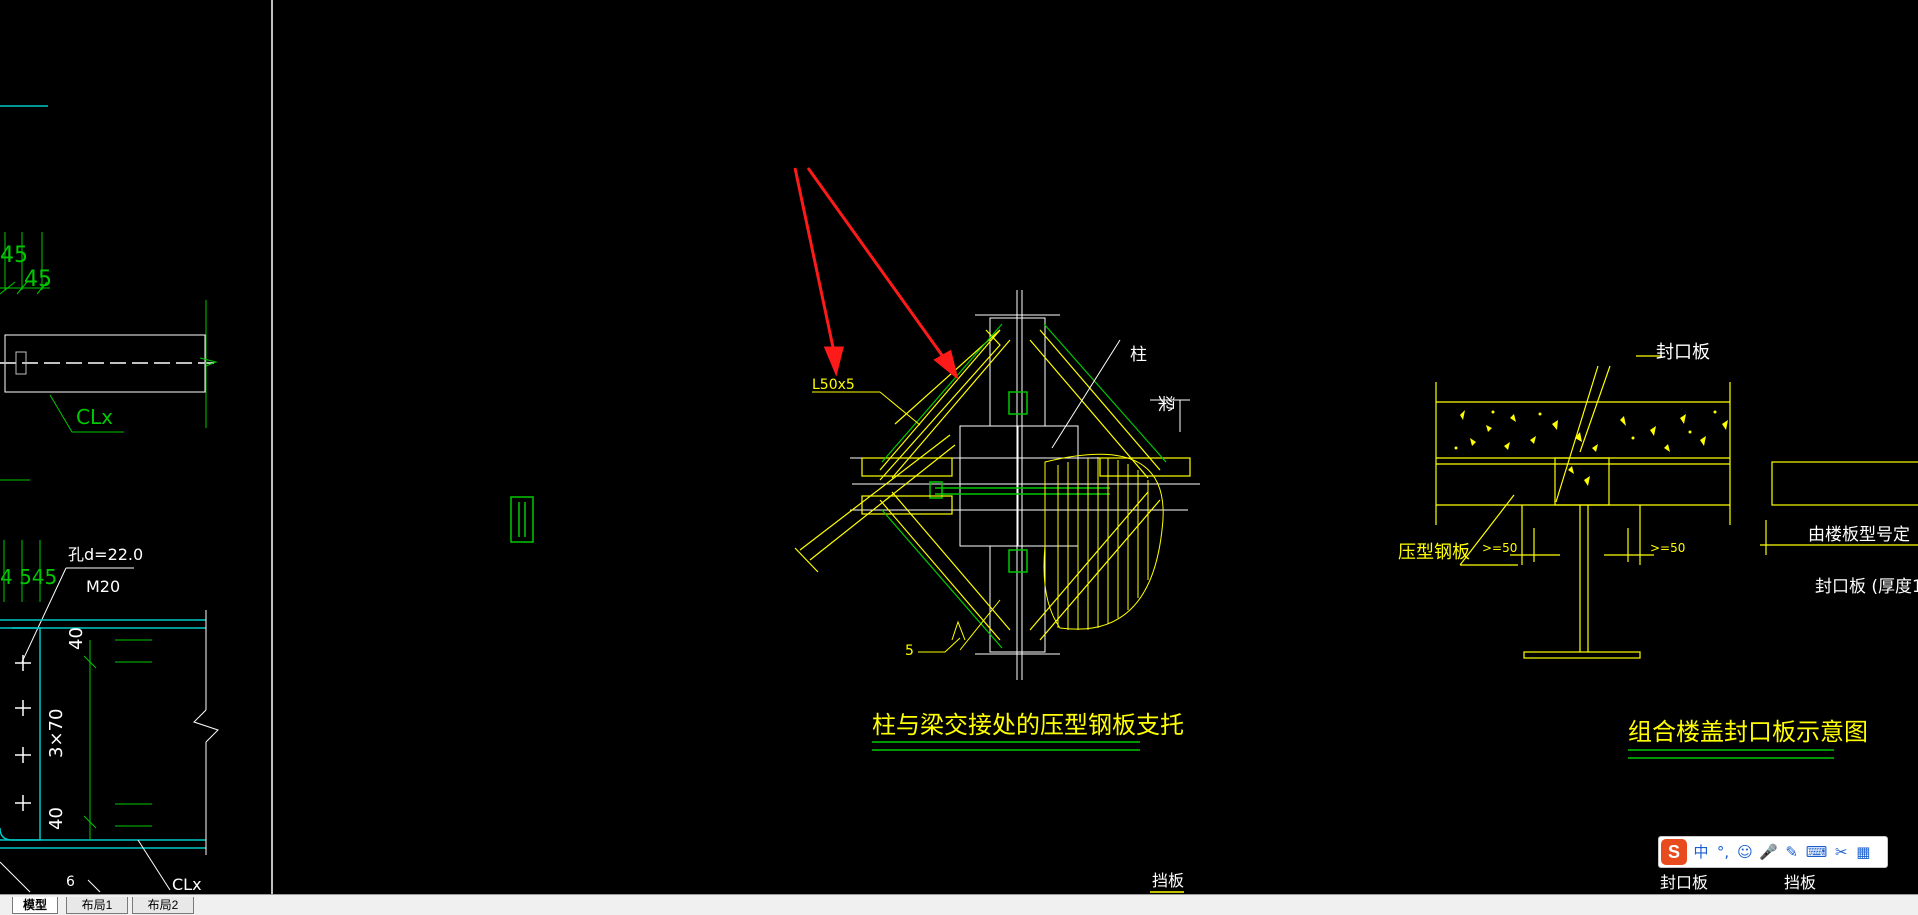 This screenshot has height=915, width=1918. I want to click on note-deck-type: 由楼板型号定, so click(1859, 535).